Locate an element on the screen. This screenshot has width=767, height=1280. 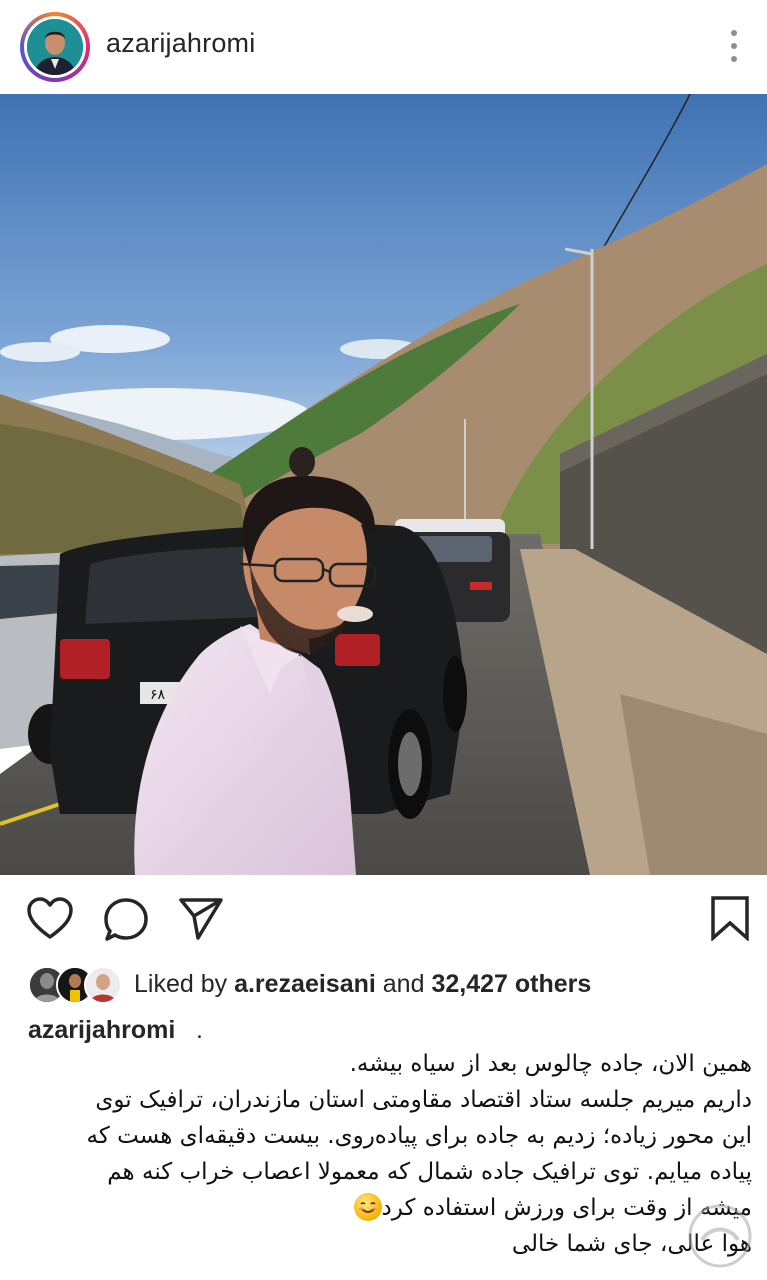
post-header: azarijahromi is located at coordinates (383, 47).